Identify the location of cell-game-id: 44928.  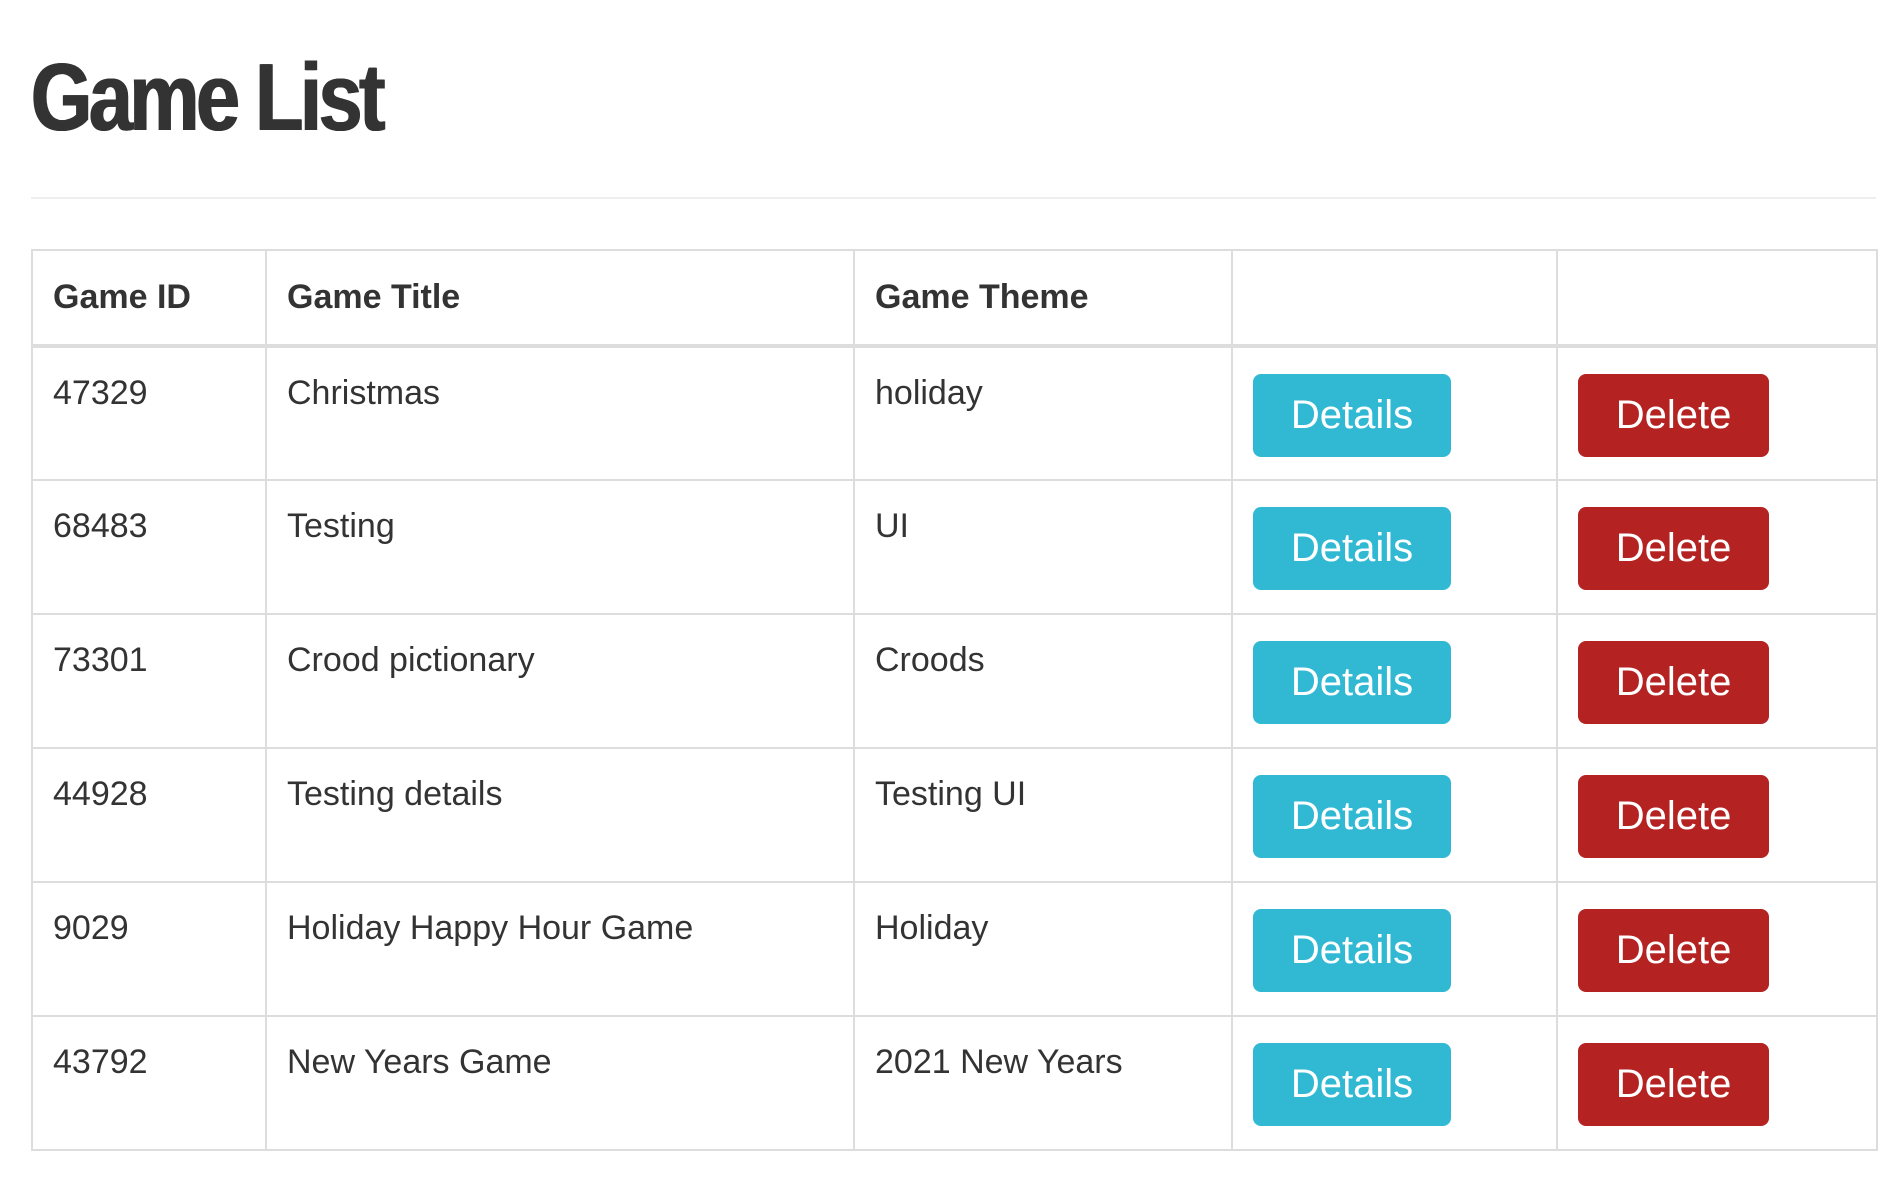
(149, 815).